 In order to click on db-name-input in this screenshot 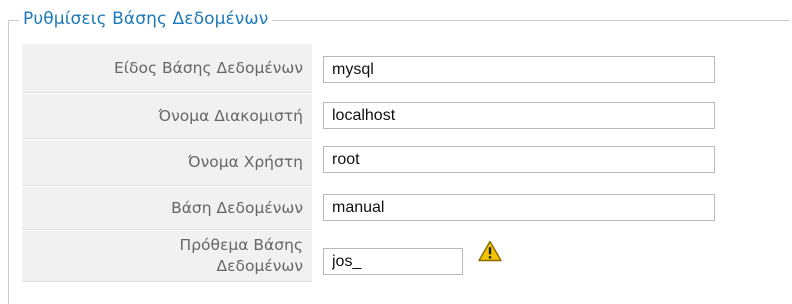, I will do `click(519, 207)`.